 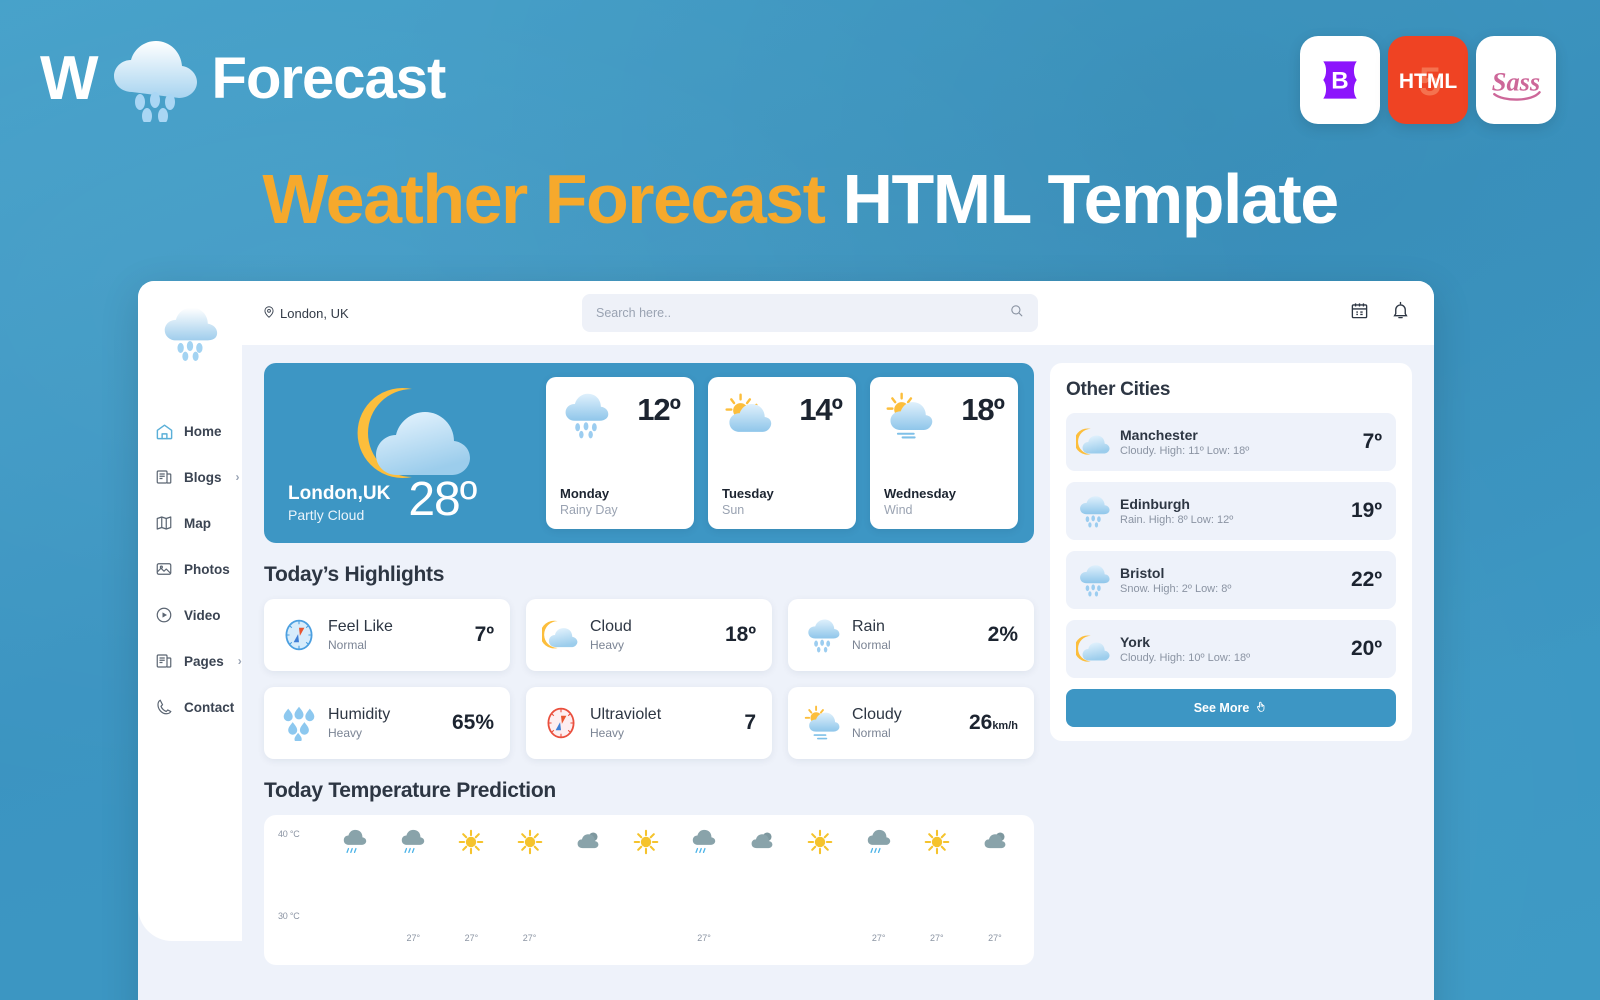 I want to click on compass-blue-icon, so click(x=299, y=635).